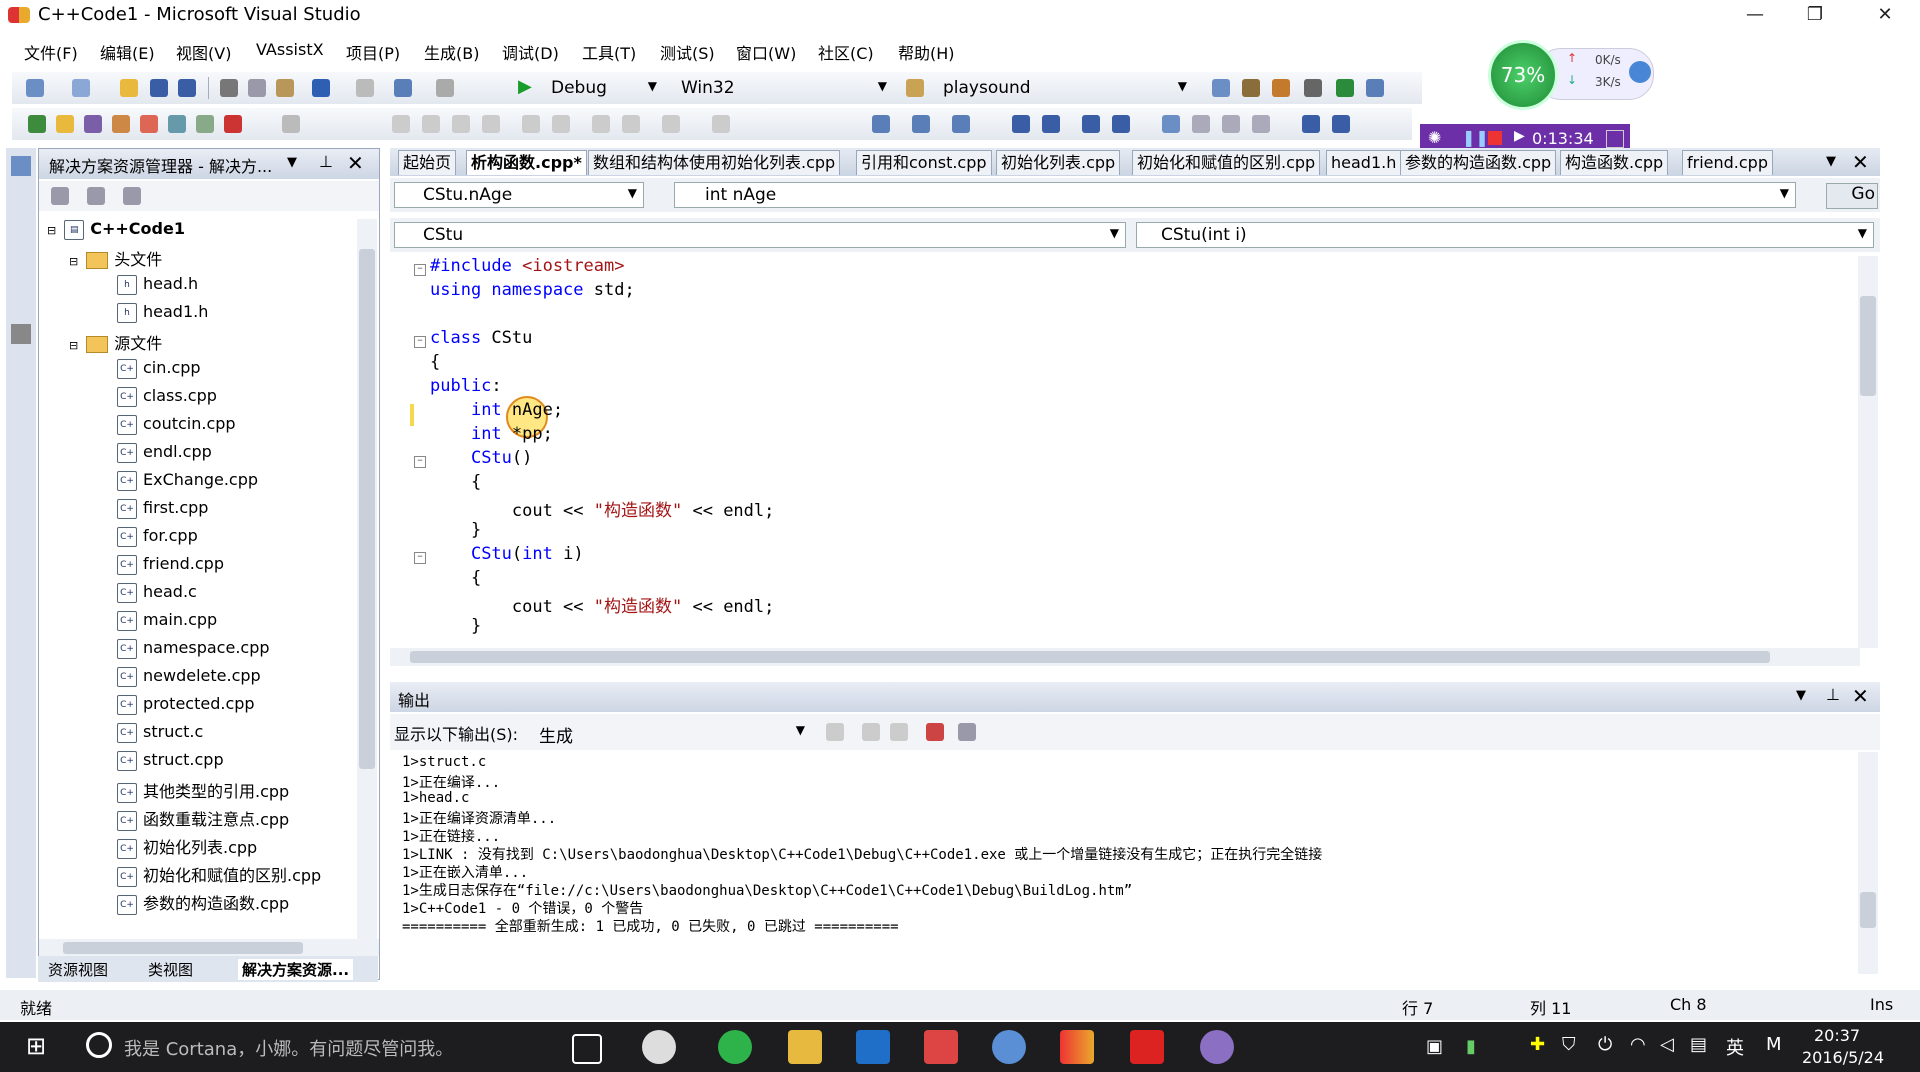 The image size is (1920, 1072). Describe the element at coordinates (687, 52) in the screenshot. I see `menu-test: 测试(S)` at that location.